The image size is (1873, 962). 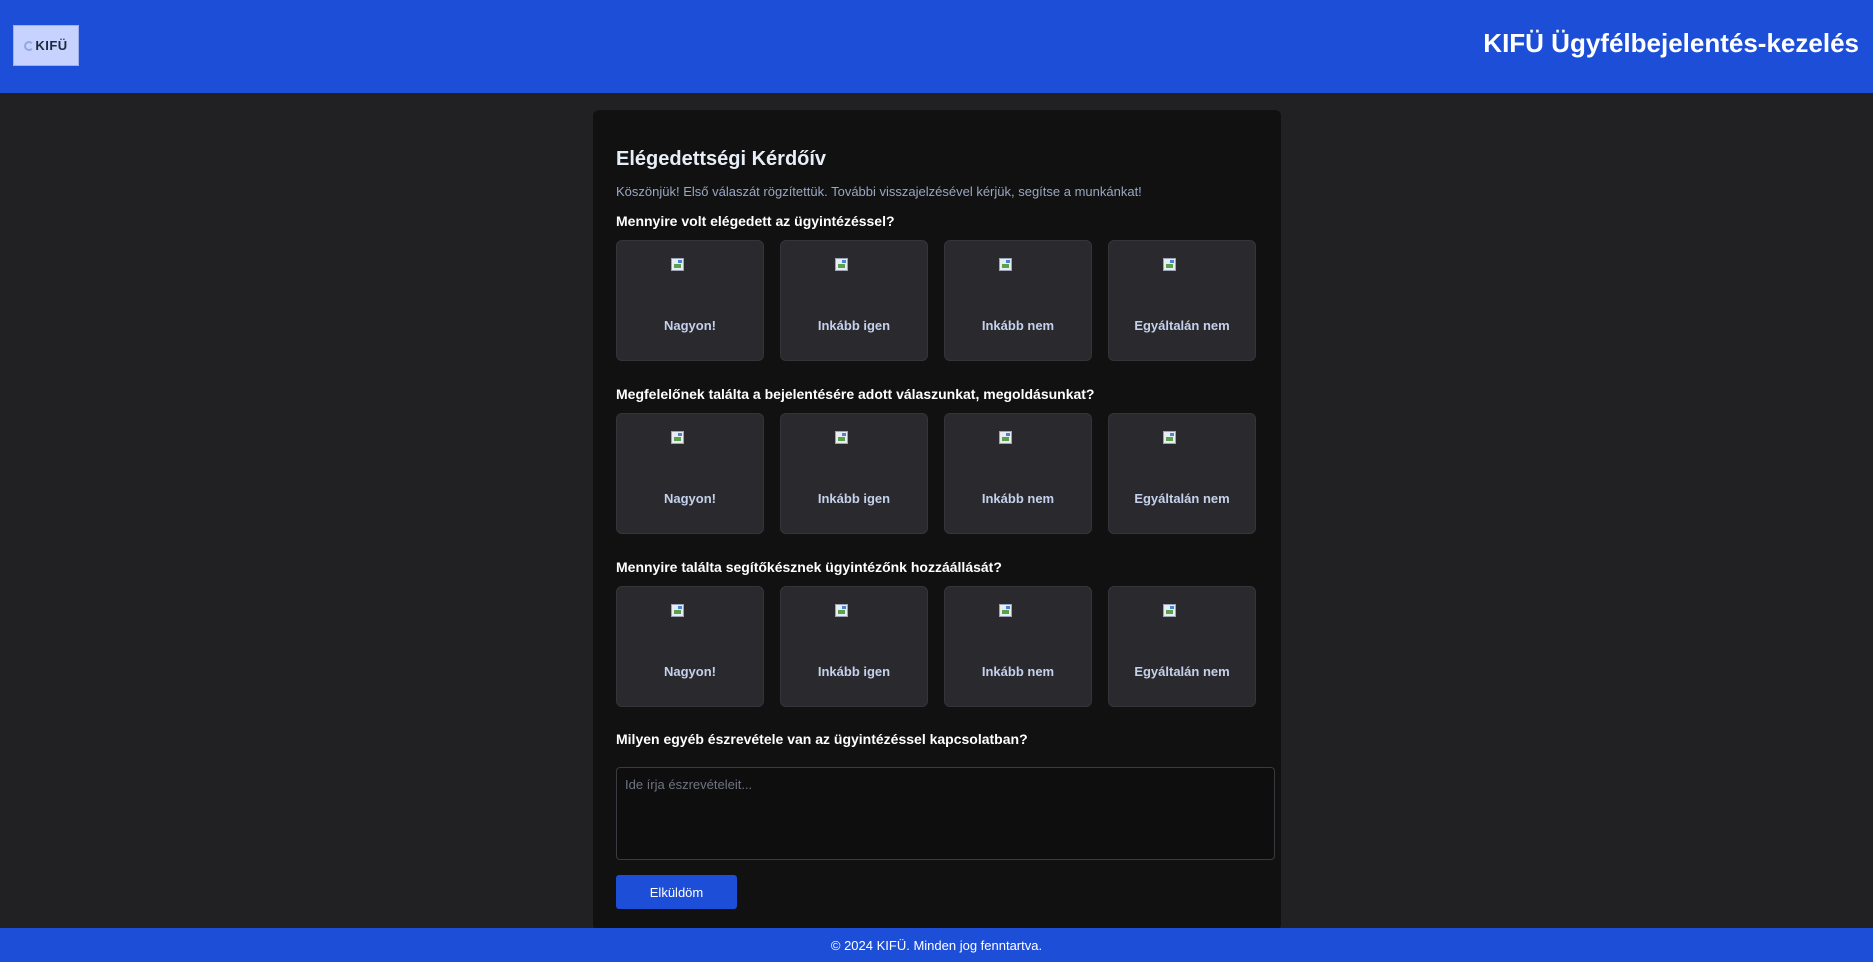 What do you see at coordinates (854, 646) in the screenshot?
I see `q3-option-inkabb-igen: Inkább igen` at bounding box center [854, 646].